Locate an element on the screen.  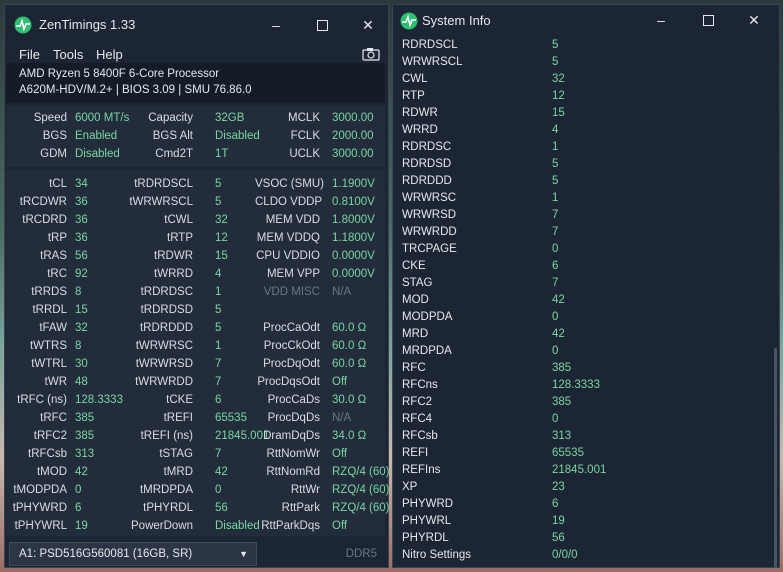
si-key: RDRDSCL is located at coordinates (430, 45).